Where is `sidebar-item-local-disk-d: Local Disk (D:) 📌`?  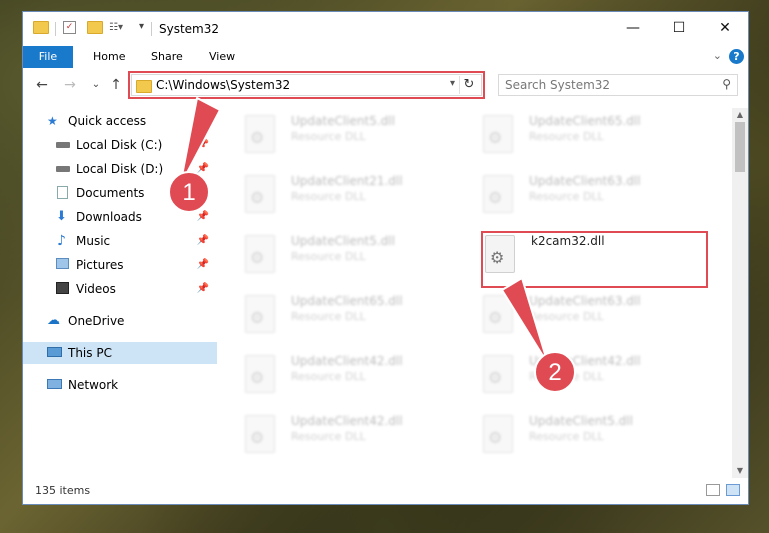 sidebar-item-local-disk-d: Local Disk (D:) 📌 is located at coordinates (120, 169).